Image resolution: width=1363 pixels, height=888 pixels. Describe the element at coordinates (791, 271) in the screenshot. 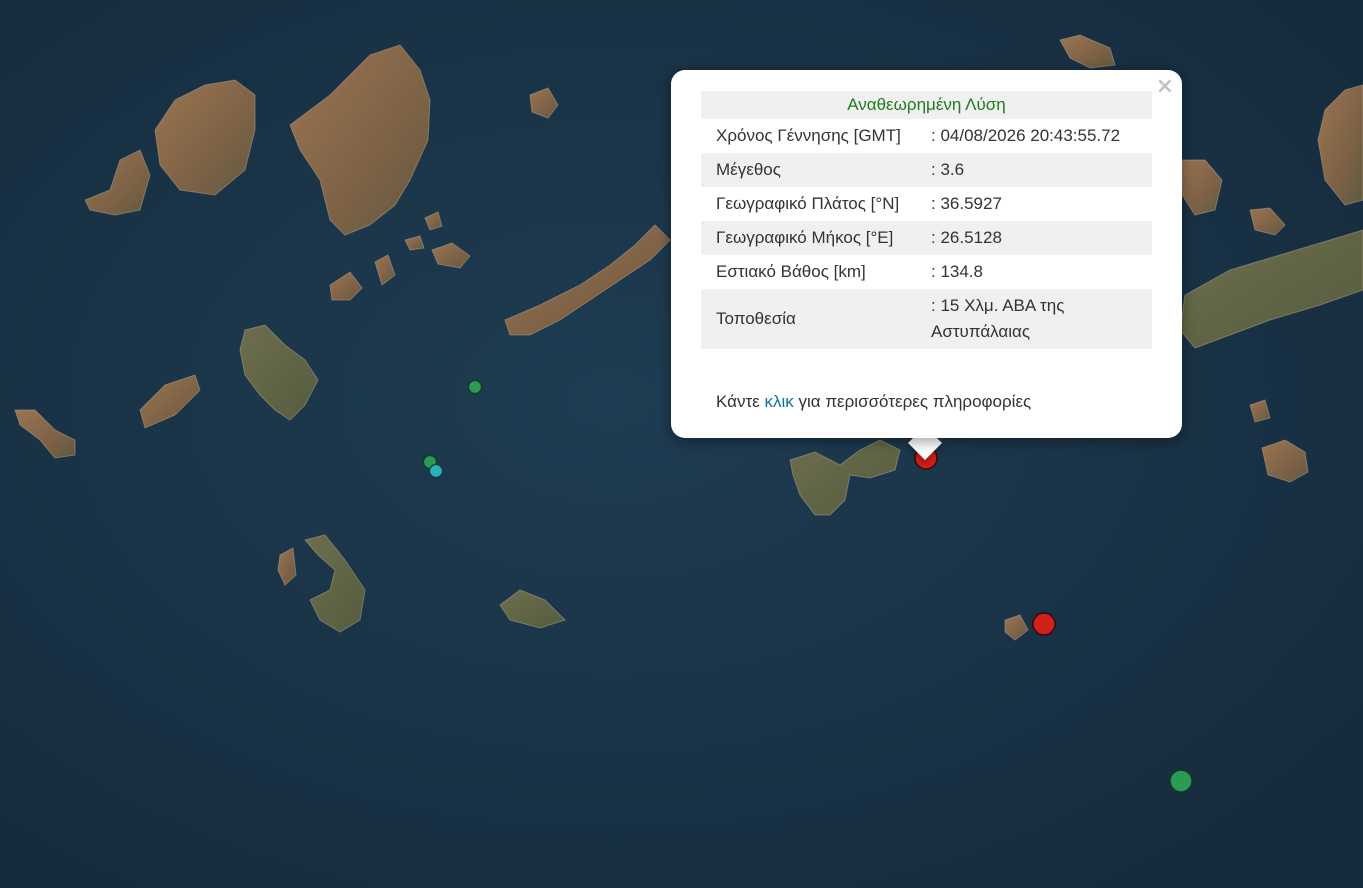

I see `row-label-depth: Εστιακό Βάθος [km]` at that location.